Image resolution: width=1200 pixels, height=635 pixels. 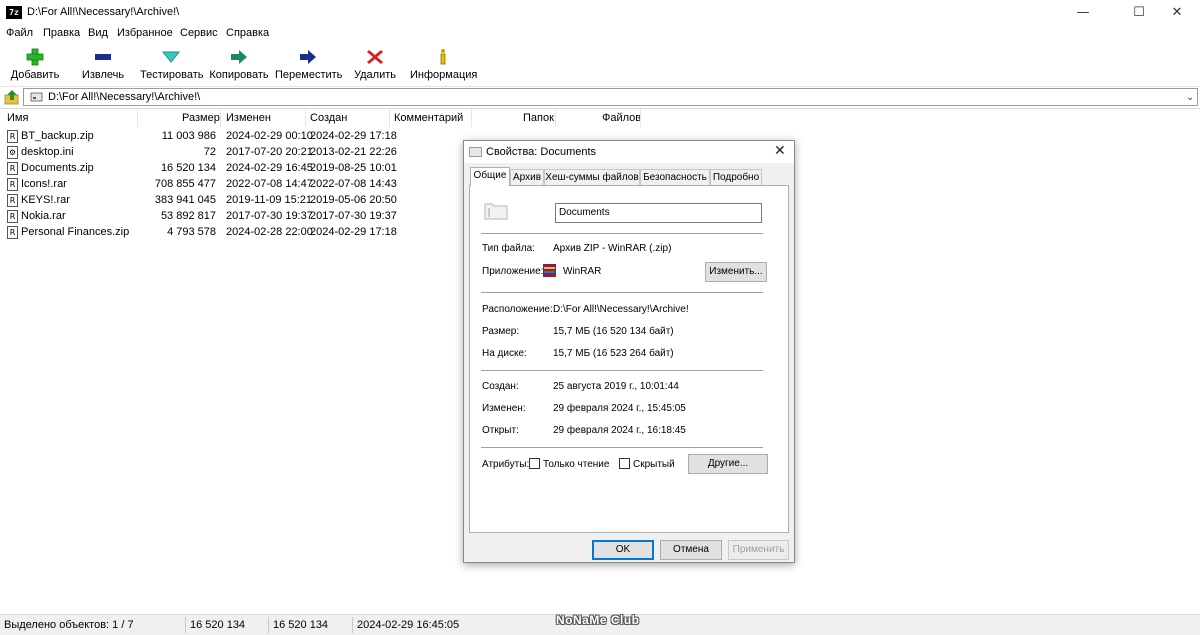 What do you see at coordinates (538, 118) in the screenshot?
I see `column-folders: Папок` at bounding box center [538, 118].